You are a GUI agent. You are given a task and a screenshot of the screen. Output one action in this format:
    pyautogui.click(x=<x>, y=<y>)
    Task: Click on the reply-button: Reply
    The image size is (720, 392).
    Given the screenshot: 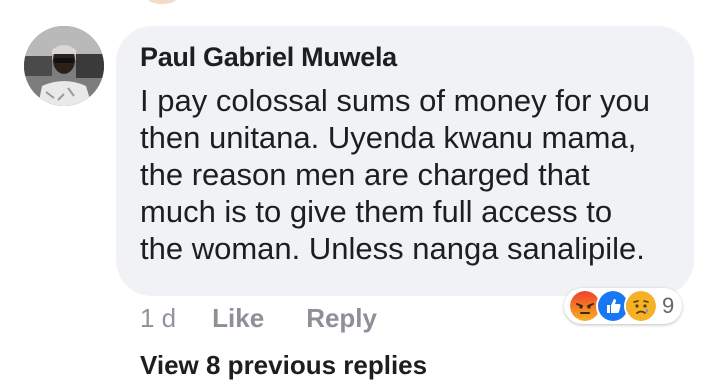 What is the action you would take?
    pyautogui.click(x=341, y=318)
    